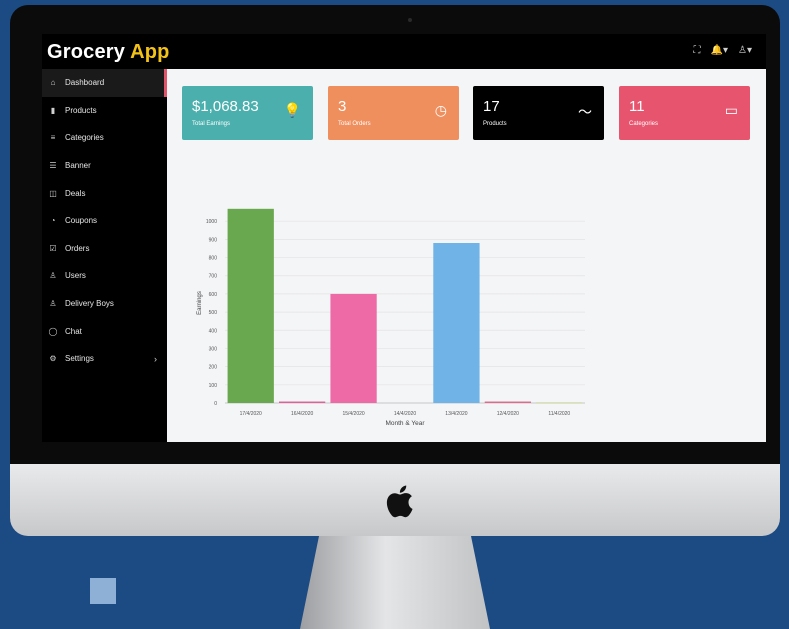 The image size is (789, 629). What do you see at coordinates (89, 304) in the screenshot?
I see `sidebar-item-label: Delivery Boys` at bounding box center [89, 304].